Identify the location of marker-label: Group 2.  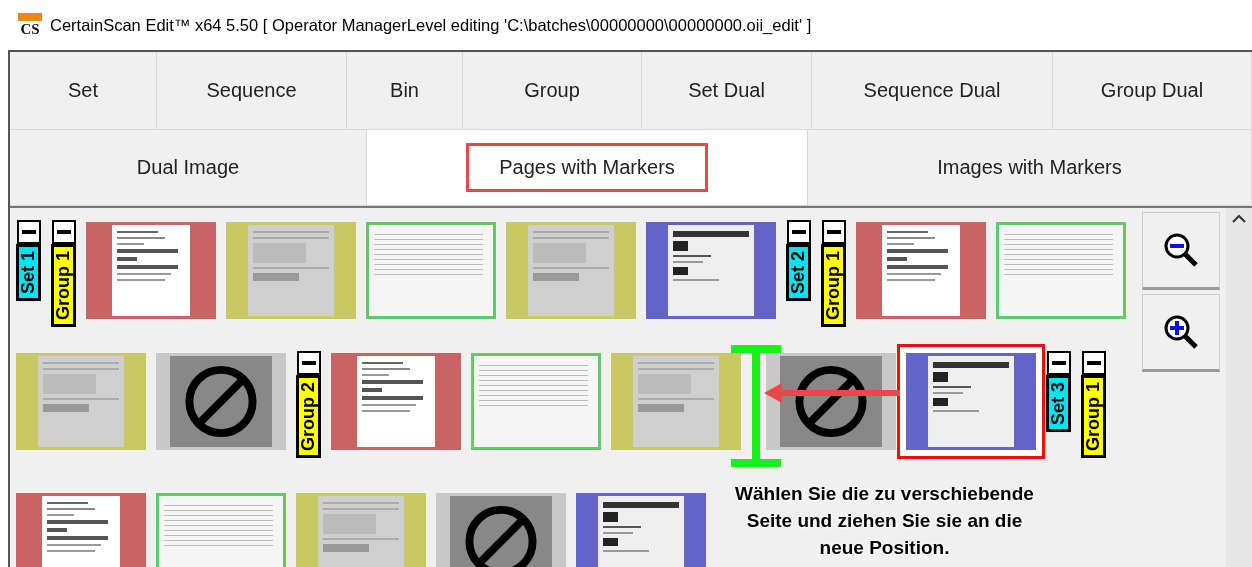
(308, 417).